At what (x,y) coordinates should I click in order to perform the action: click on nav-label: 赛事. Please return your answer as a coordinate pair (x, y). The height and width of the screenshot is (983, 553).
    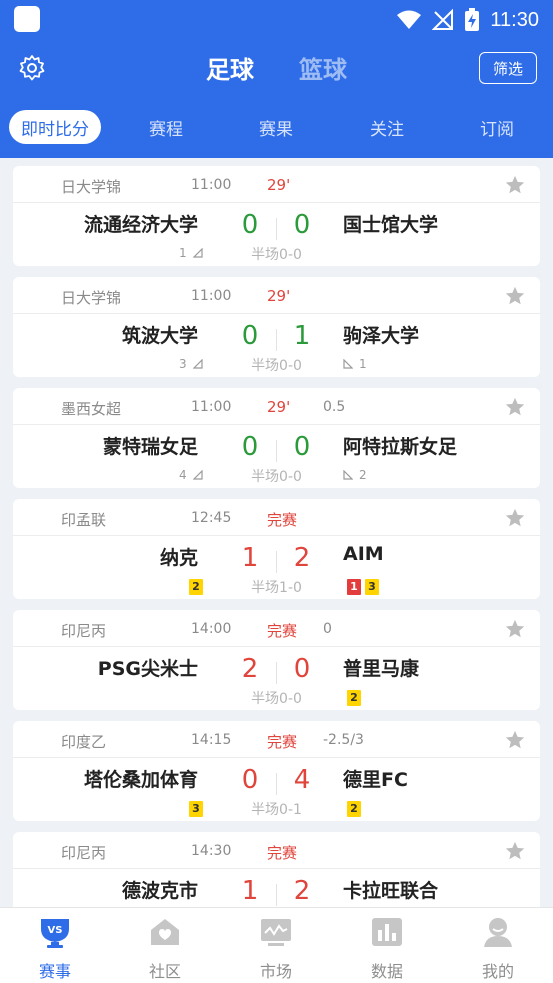
    Looking at the image, I should click on (54, 971).